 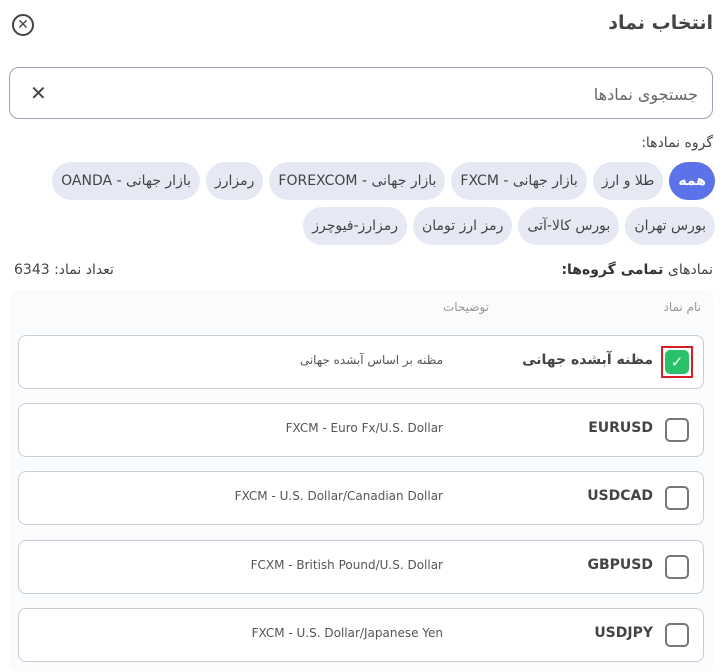 What do you see at coordinates (569, 226) in the screenshot?
I see `group-chip-commodity-futures: بورس کالا-آتی` at bounding box center [569, 226].